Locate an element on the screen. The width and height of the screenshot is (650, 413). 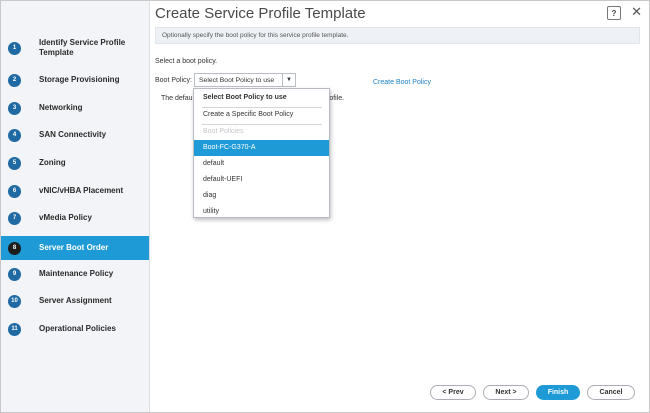
step-number: 7 is located at coordinates (14, 218).